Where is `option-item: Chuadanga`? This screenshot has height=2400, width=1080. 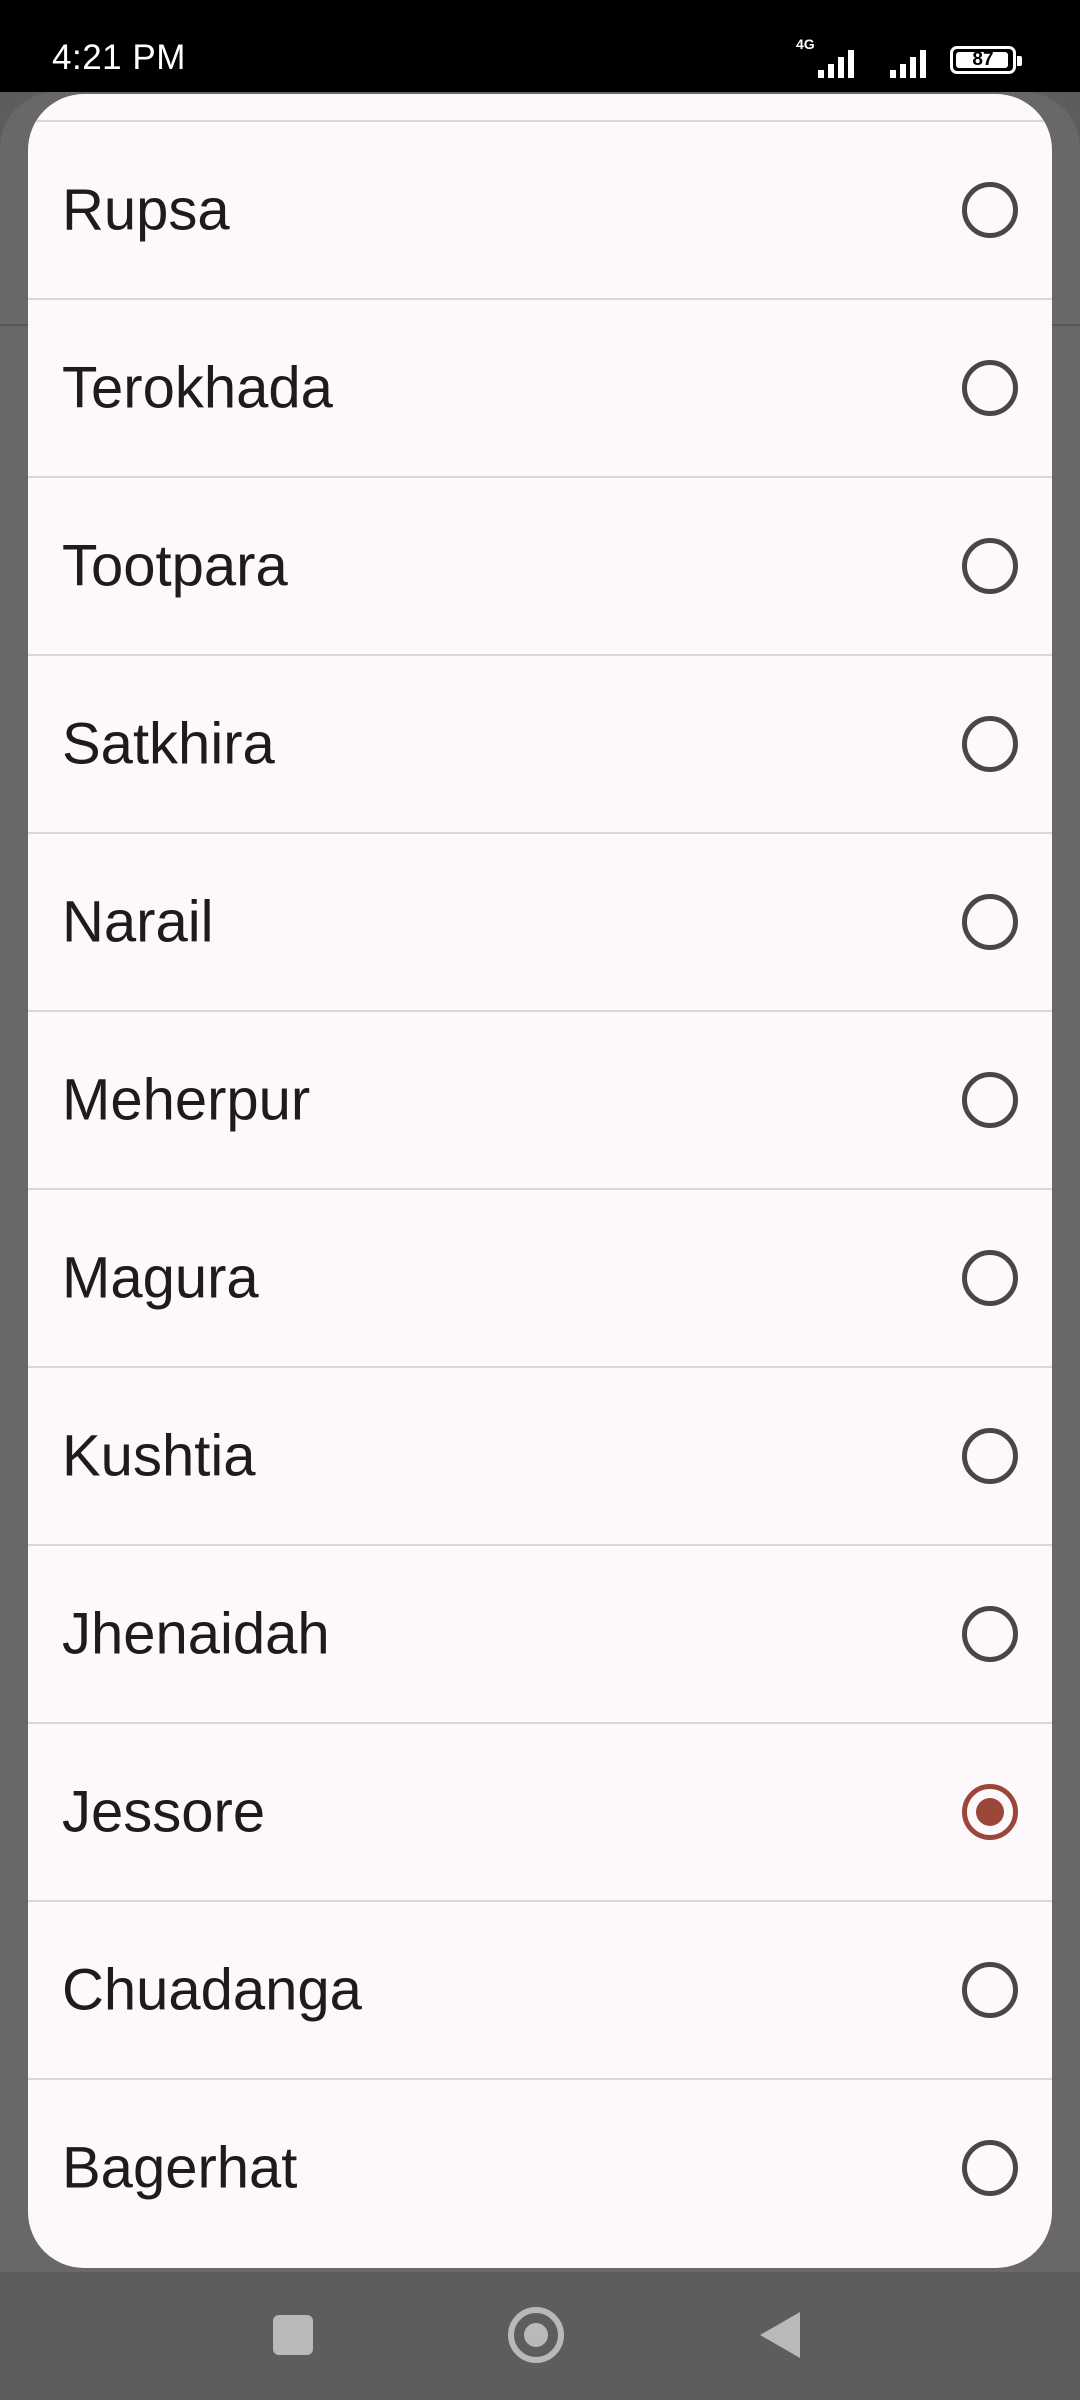 option-item: Chuadanga is located at coordinates (540, 1989).